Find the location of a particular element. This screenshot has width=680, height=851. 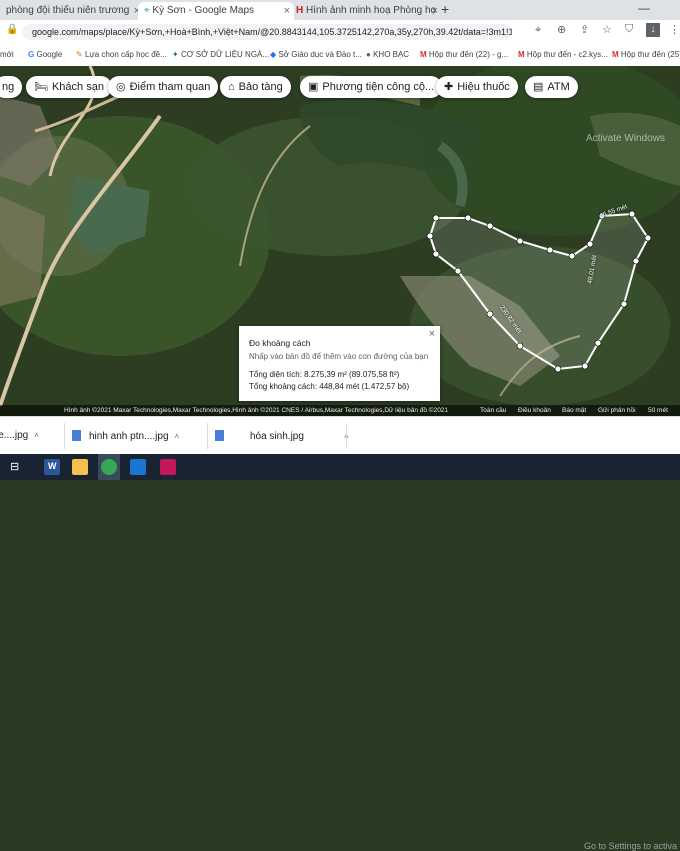

download-icon: ↓ is located at coordinates (653, 30).